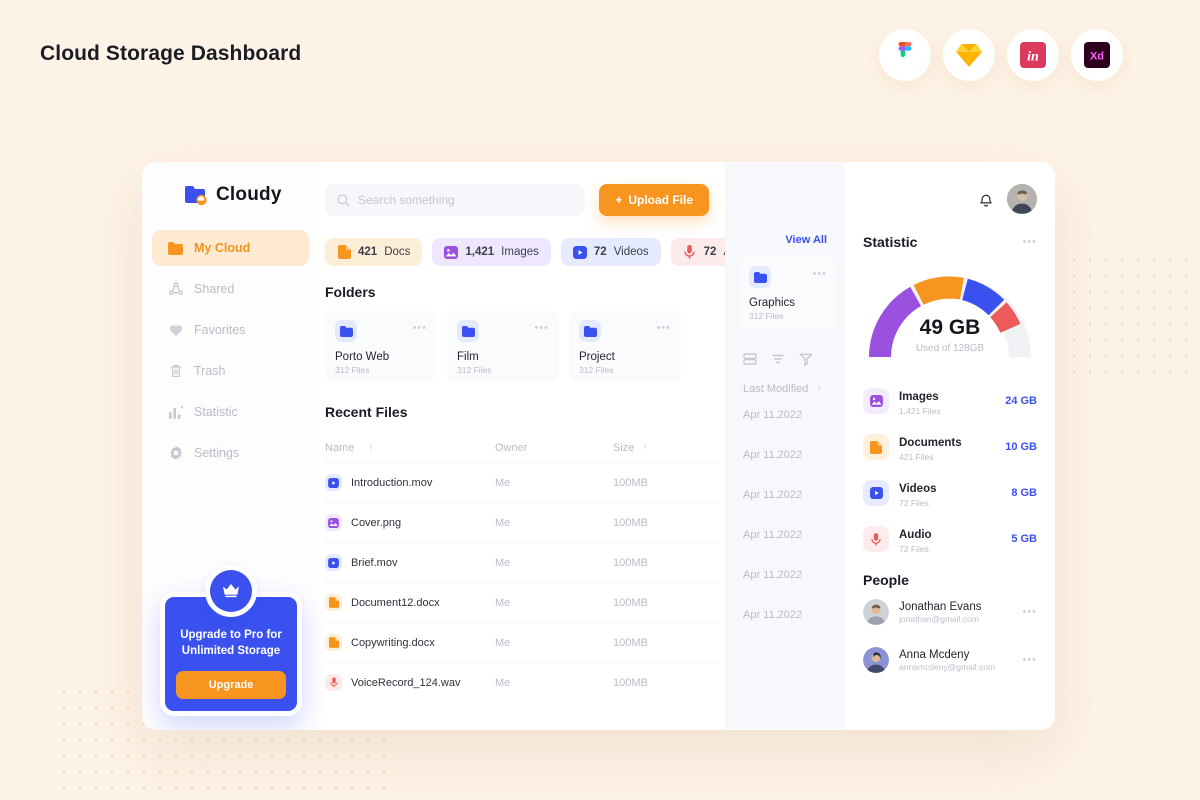 This screenshot has height=800, width=1200. Describe the element at coordinates (231, 685) in the screenshot. I see `upgrade-button: Upgrade` at that location.